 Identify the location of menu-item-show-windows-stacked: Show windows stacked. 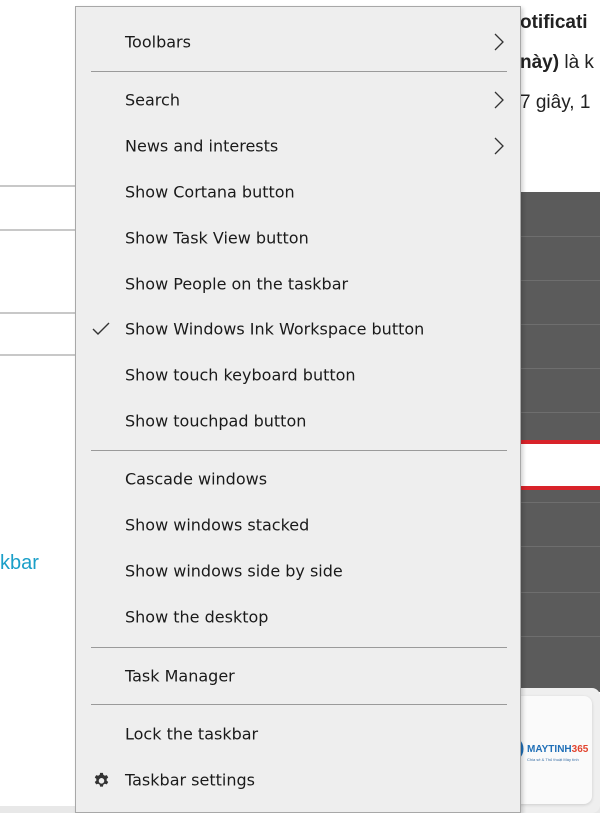
(298, 525).